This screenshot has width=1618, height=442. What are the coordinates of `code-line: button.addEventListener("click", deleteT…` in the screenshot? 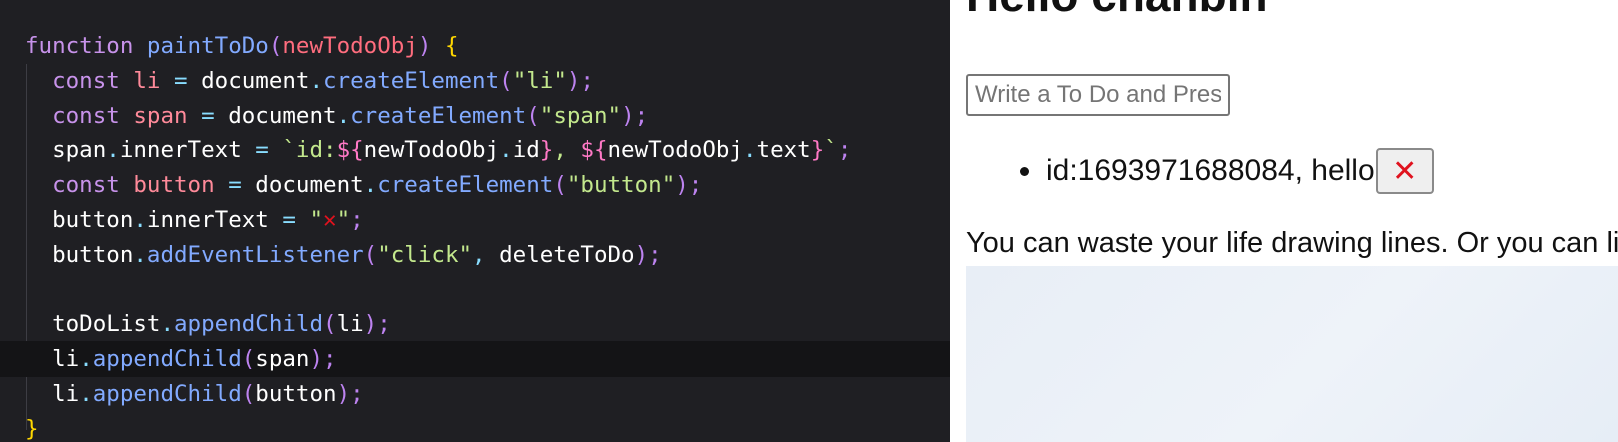 It's located at (475, 255).